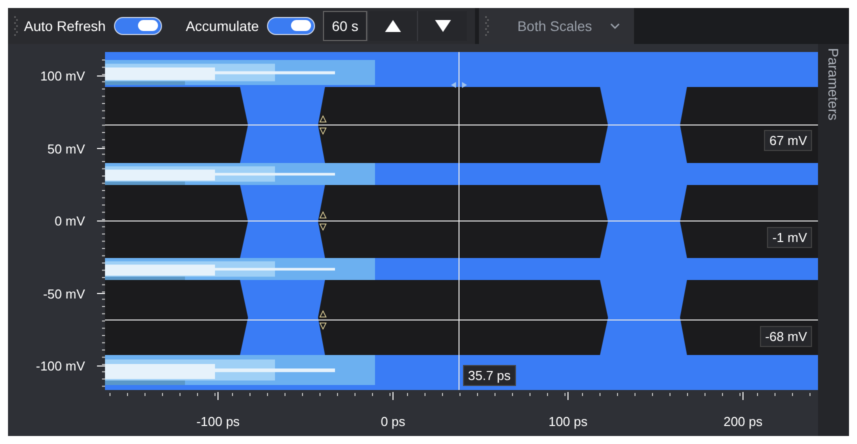 The width and height of the screenshot is (857, 444). Describe the element at coordinates (218, 421) in the screenshot. I see `x-axis-label: -100 ps` at that location.